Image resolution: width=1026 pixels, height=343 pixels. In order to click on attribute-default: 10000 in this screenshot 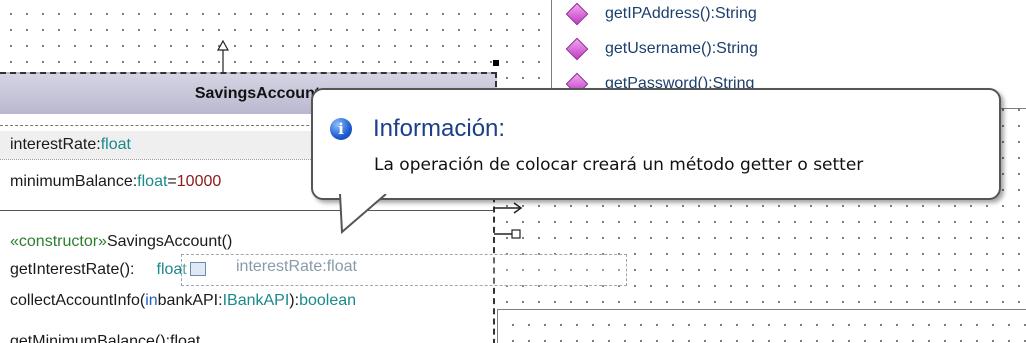, I will do `click(199, 181)`.